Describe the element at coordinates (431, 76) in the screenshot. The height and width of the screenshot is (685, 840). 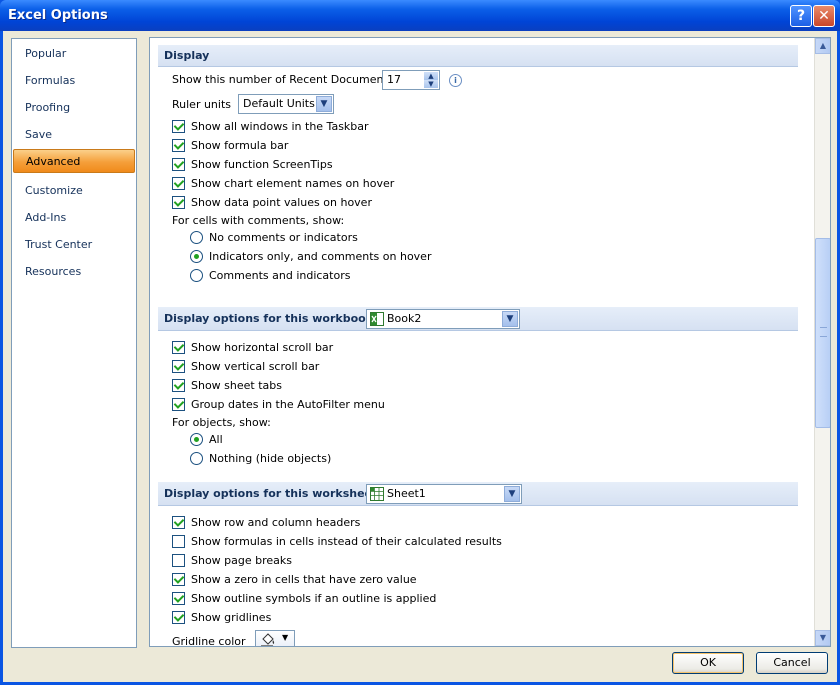
I see `spin-up-icon: ▲` at that location.